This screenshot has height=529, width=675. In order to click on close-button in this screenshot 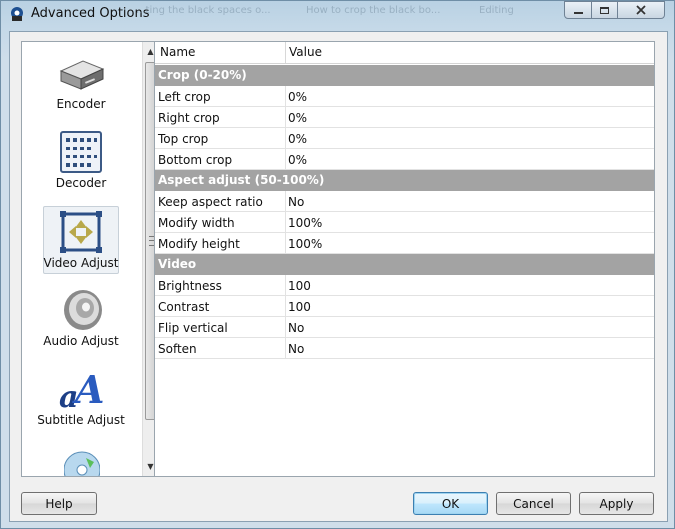, I will do `click(641, 10)`.